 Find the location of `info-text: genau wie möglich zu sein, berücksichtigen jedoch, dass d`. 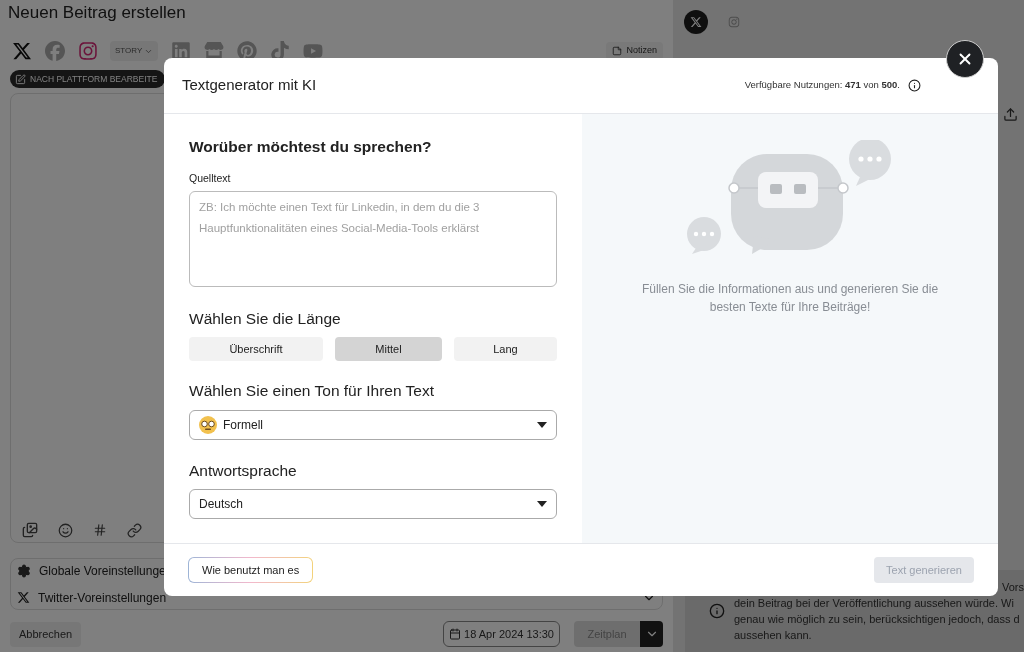

info-text: genau wie möglich zu sein, berücksichtigen jedoch, dass d is located at coordinates (877, 619).